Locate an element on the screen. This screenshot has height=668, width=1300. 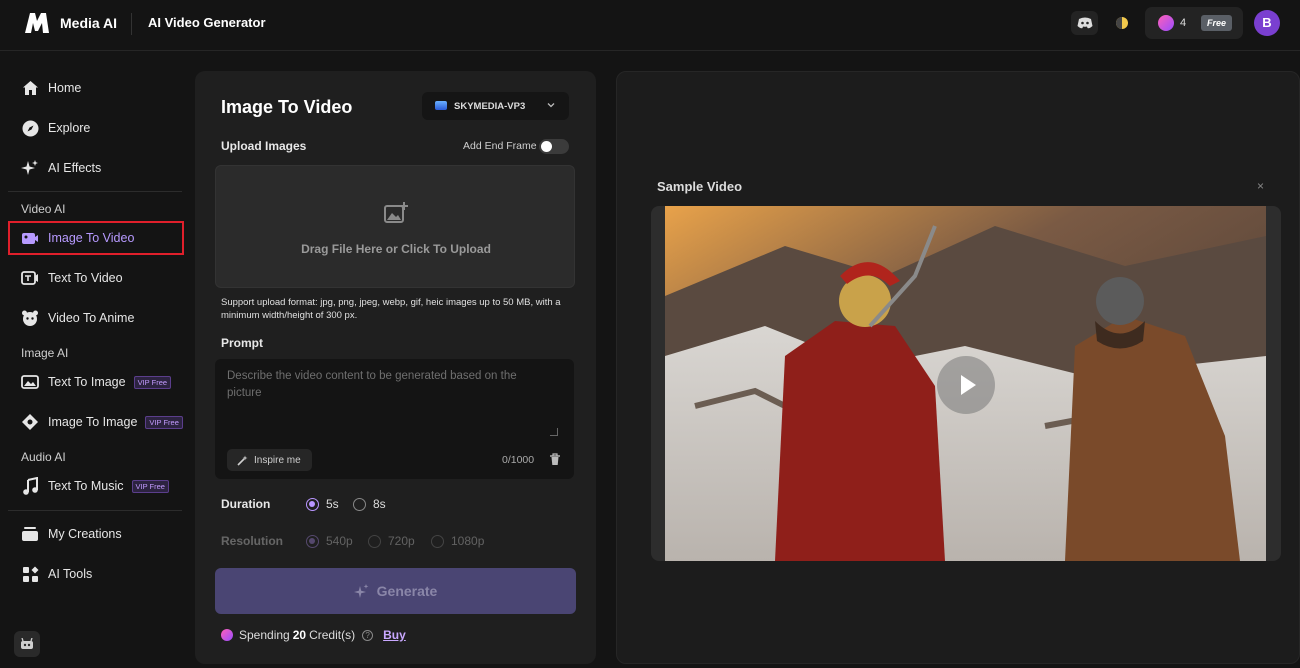
add-image-icon is located at coordinates (396, 212).